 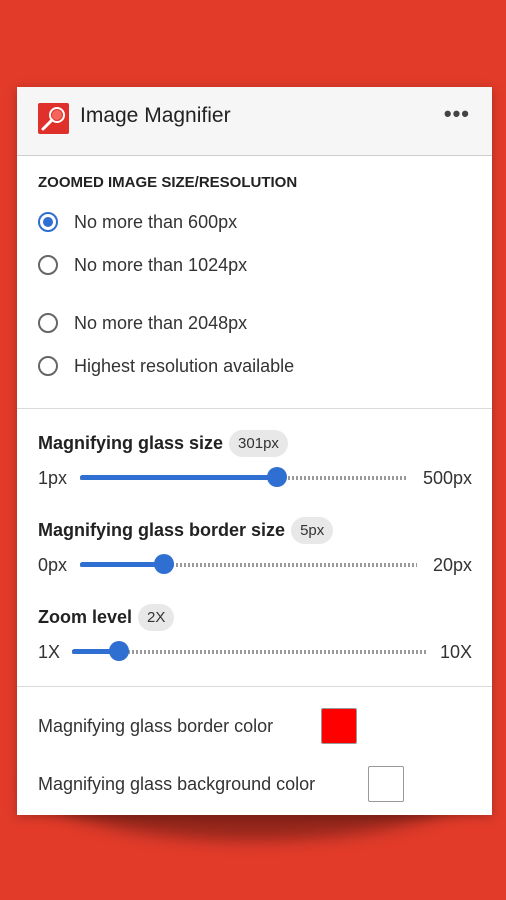 What do you see at coordinates (254, 121) in the screenshot?
I see `panel-header: Image Magnifier •••` at bounding box center [254, 121].